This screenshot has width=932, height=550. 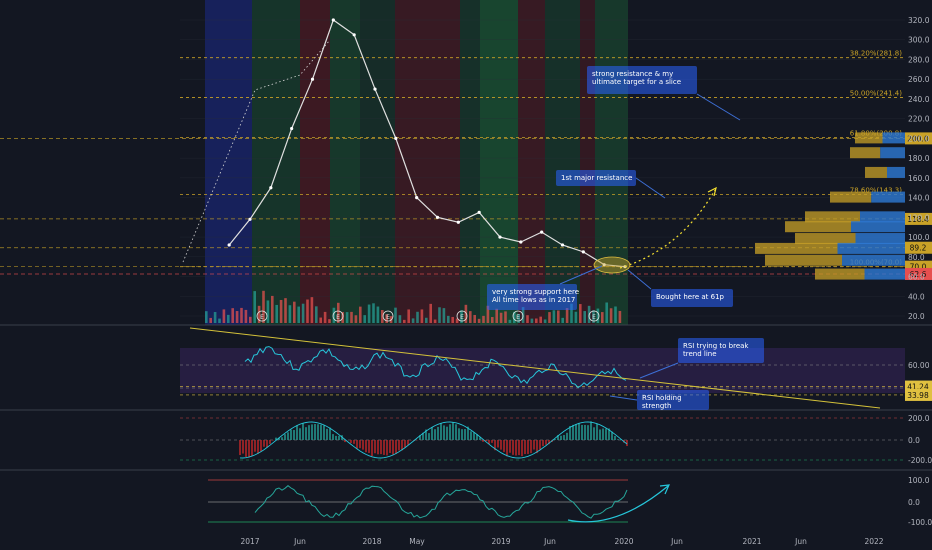 What do you see at coordinates (549, 541) in the screenshot?
I see `x-tick-5: Jun` at bounding box center [549, 541].